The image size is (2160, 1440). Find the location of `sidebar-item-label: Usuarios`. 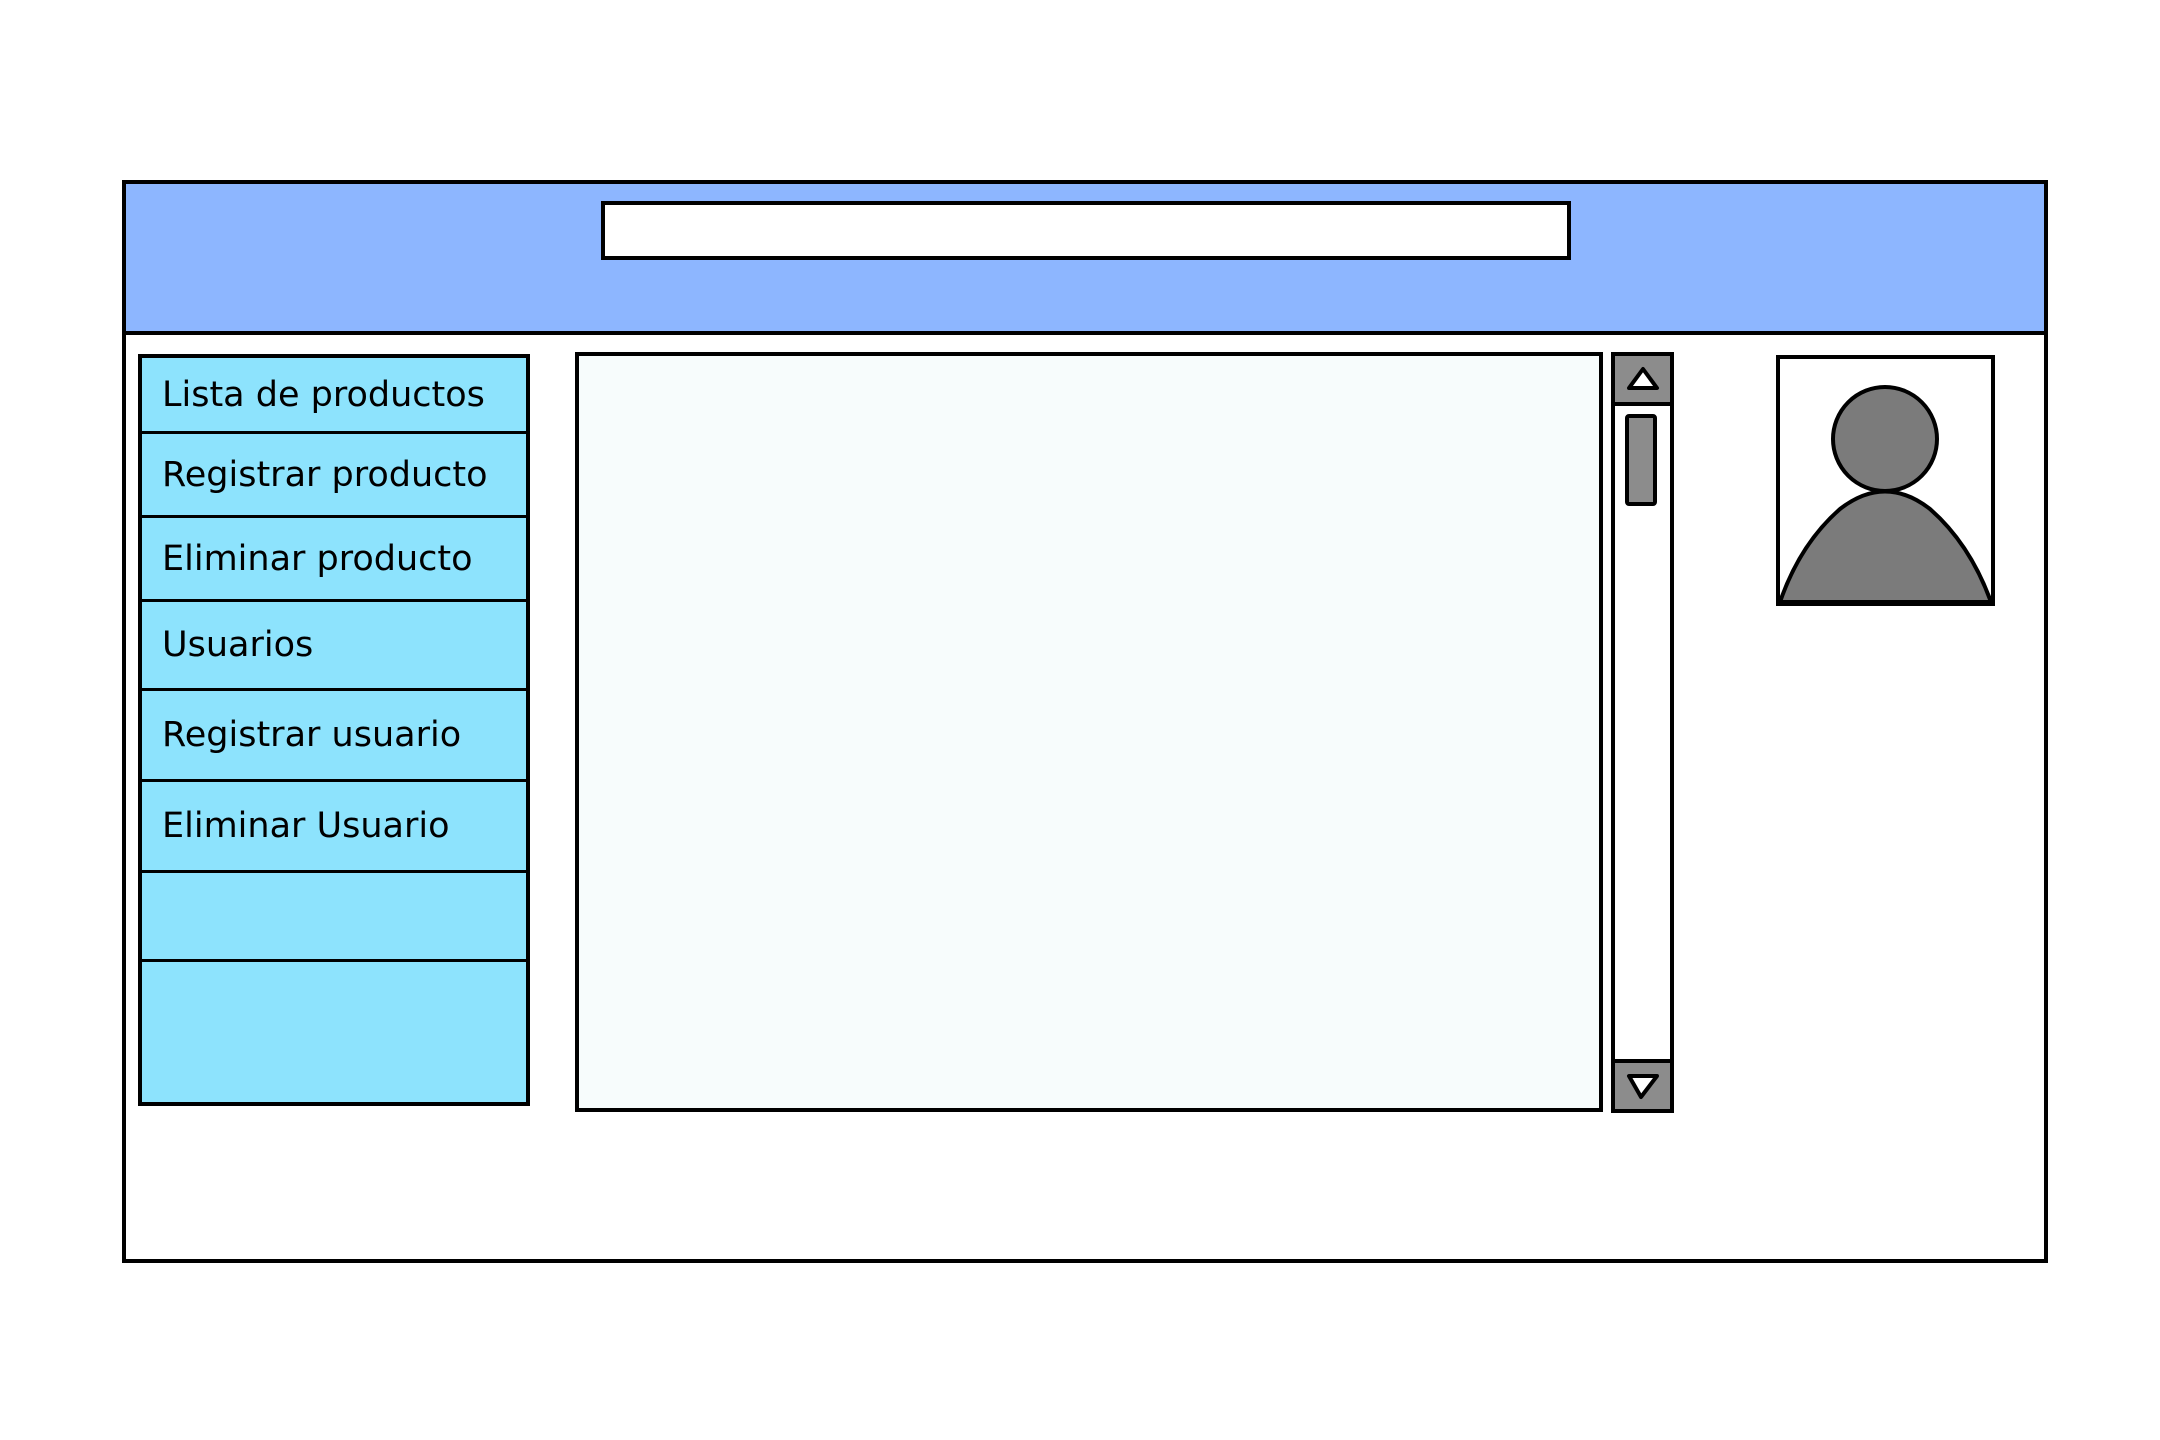

sidebar-item-label: Usuarios is located at coordinates (238, 645).